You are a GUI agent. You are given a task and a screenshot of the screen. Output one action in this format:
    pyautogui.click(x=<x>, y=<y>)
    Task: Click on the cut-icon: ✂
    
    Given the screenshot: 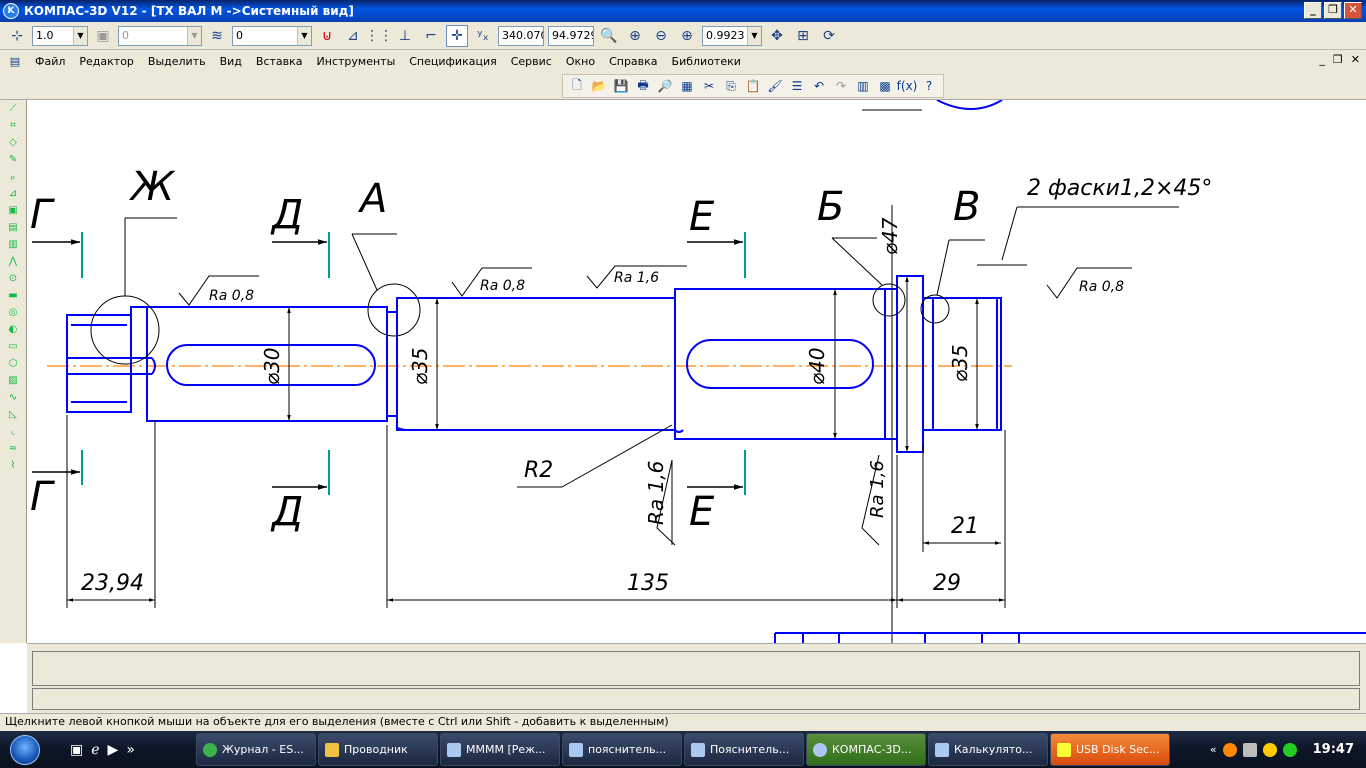 What is the action you would take?
    pyautogui.click(x=709, y=86)
    